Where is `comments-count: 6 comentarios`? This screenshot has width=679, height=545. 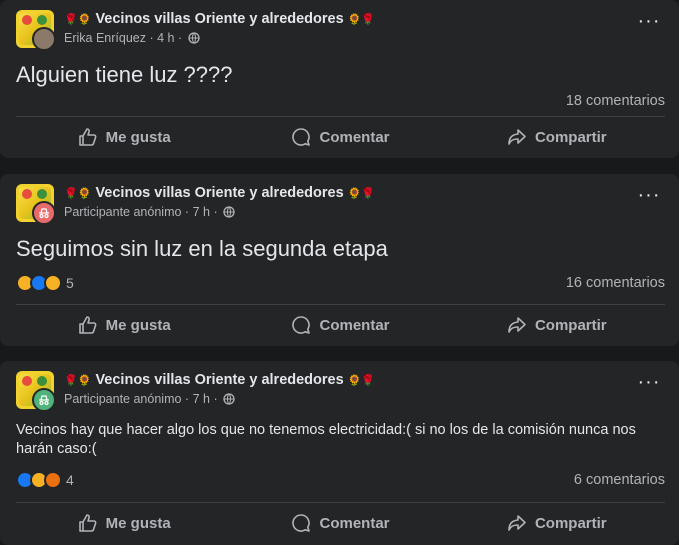
comments-count: 6 comentarios is located at coordinates (619, 480).